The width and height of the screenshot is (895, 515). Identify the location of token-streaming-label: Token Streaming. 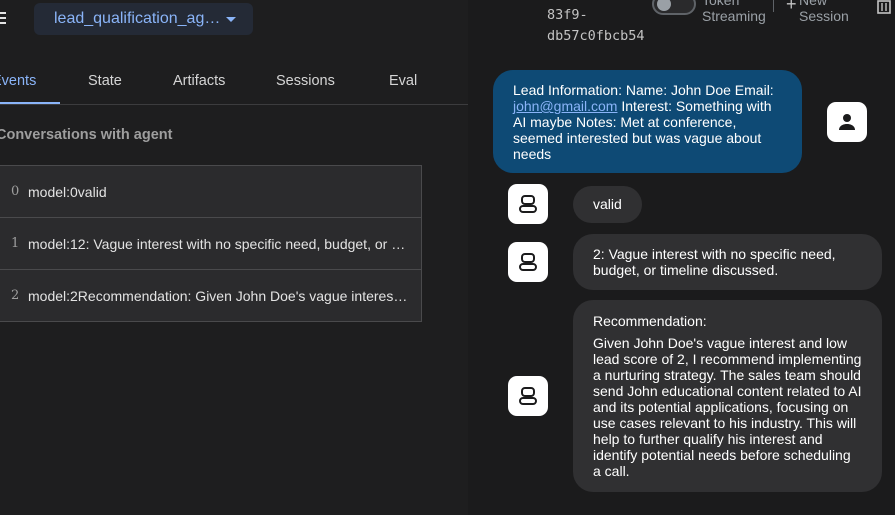
(734, 12).